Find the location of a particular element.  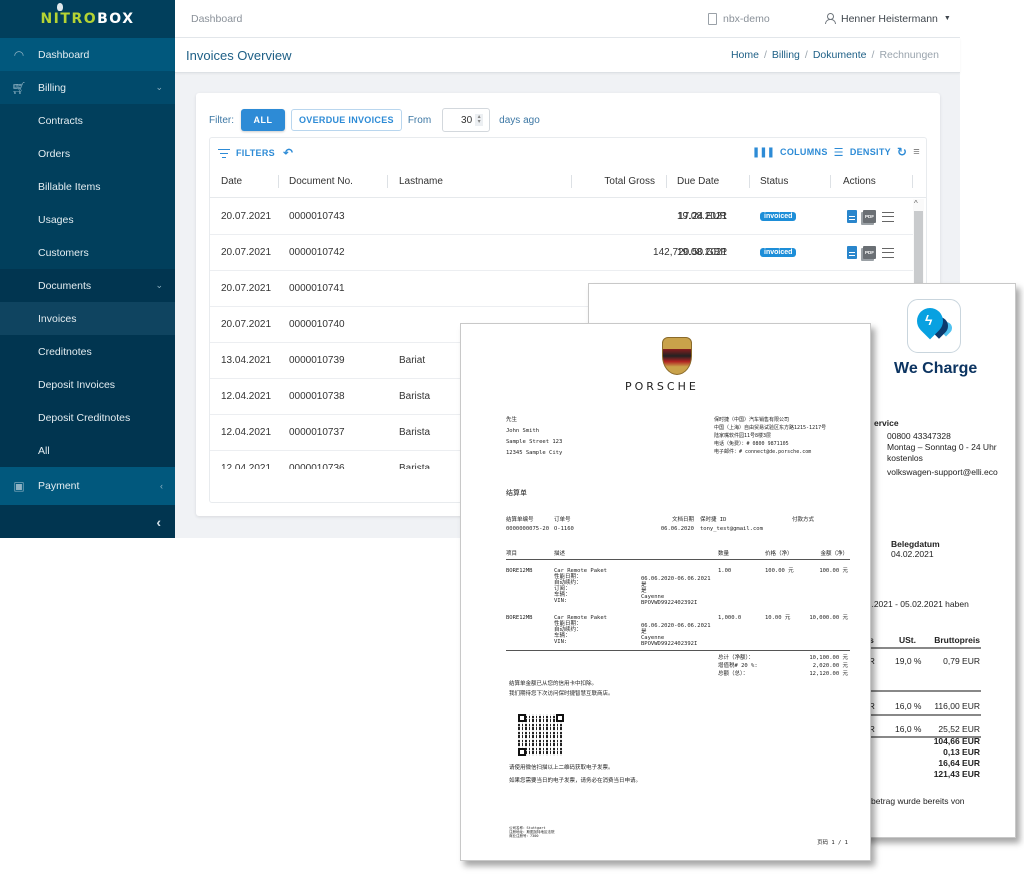

sidebar-item-billable-items: Billable Items is located at coordinates (87, 186).